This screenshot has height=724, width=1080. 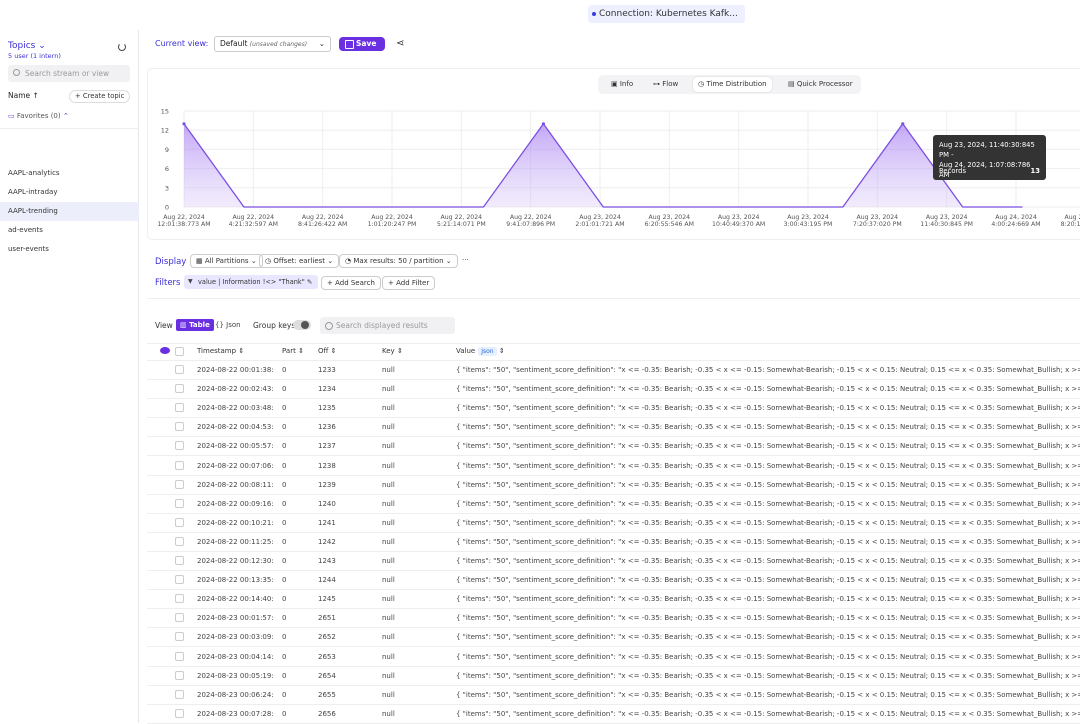 What do you see at coordinates (220, 351) in the screenshot?
I see `col-timestamp: Timestamp ⇕` at bounding box center [220, 351].